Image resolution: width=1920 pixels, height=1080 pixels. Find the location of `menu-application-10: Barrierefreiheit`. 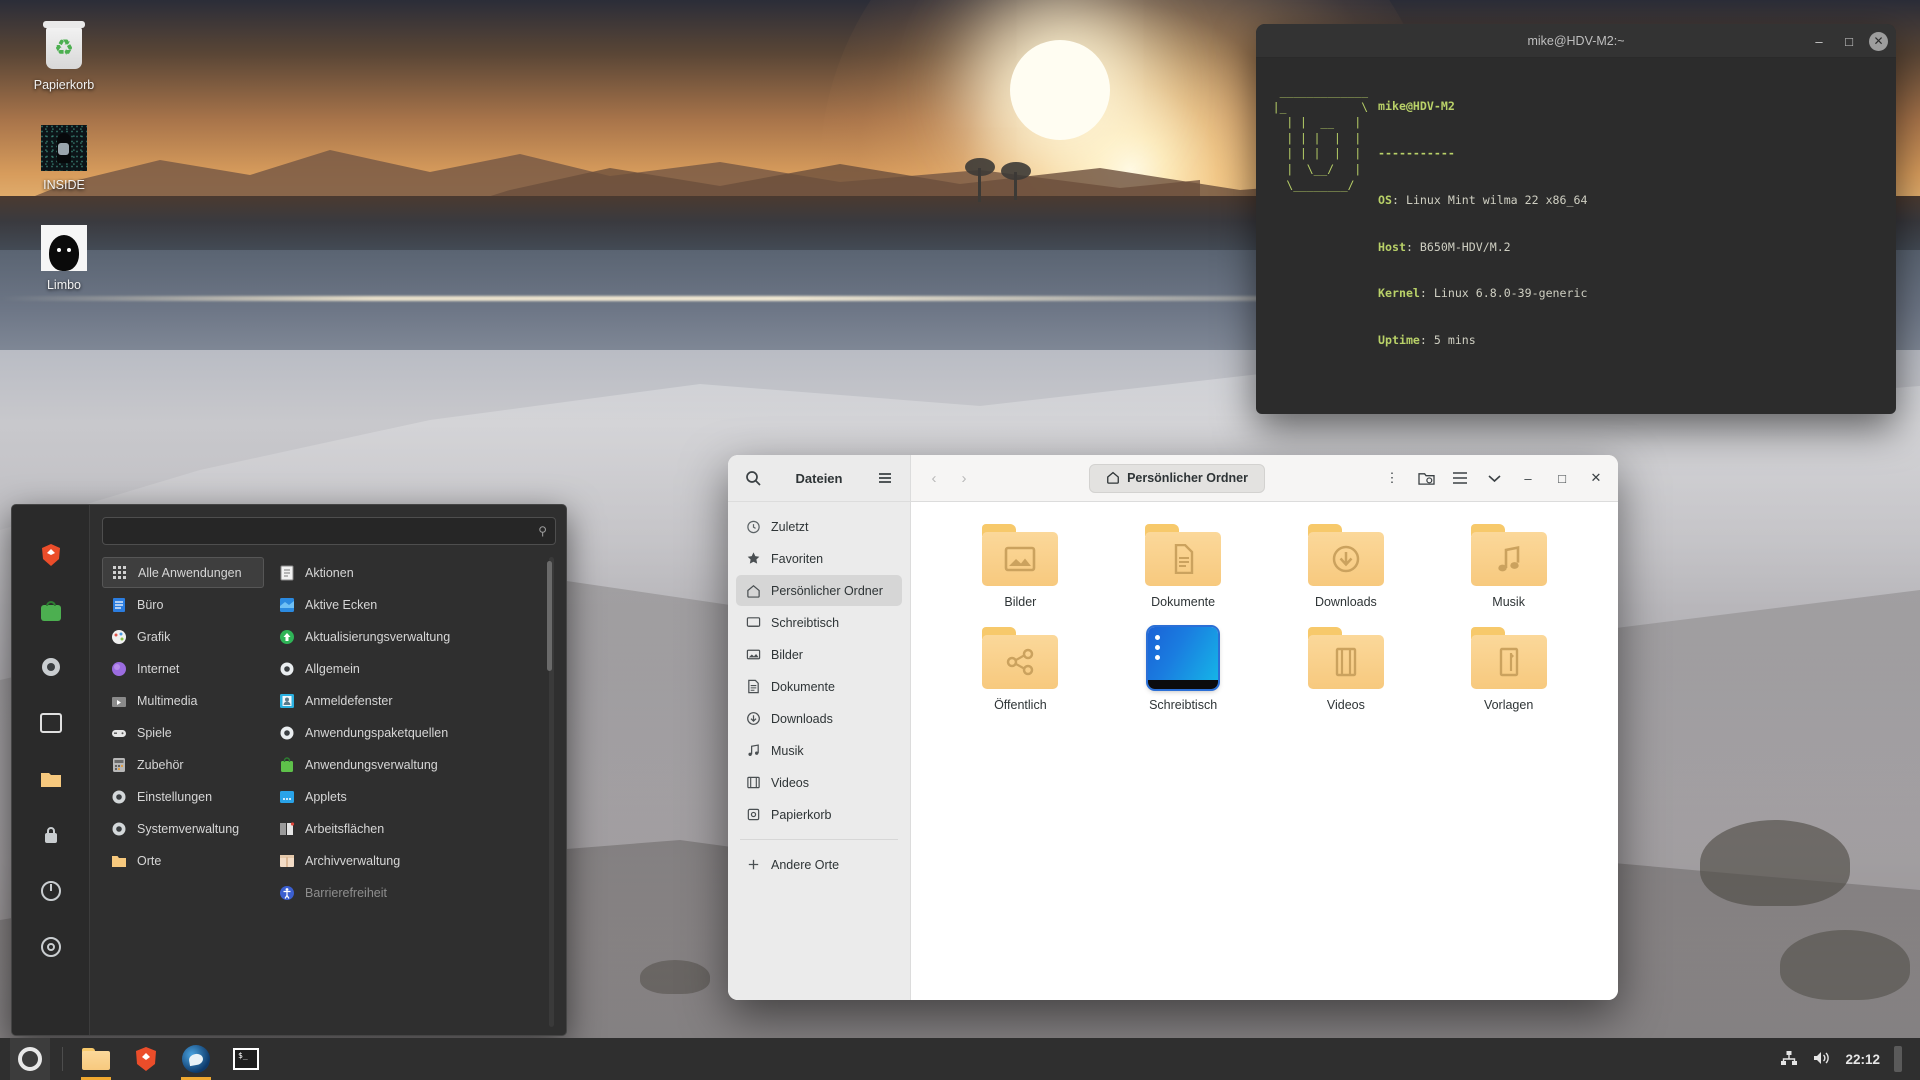

menu-application-10: Barrierefreiheit is located at coordinates (408, 892).